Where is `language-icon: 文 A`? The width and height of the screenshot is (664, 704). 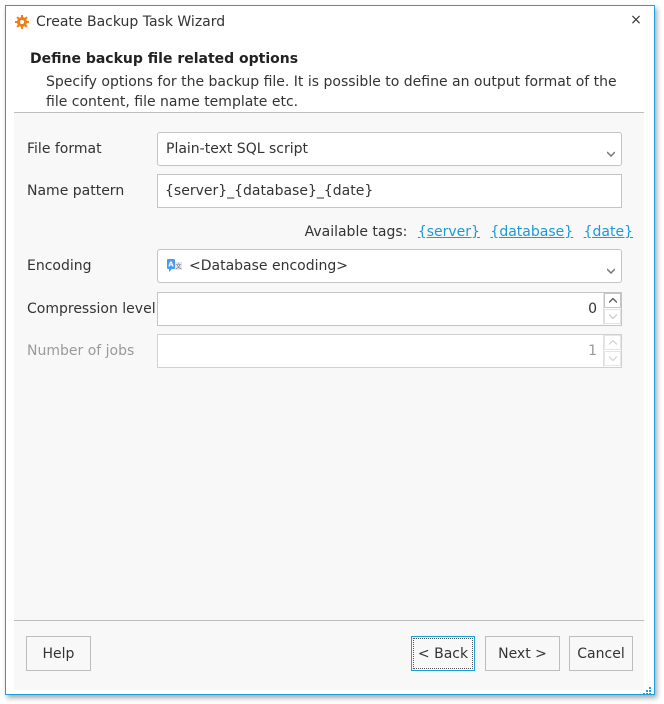 language-icon: 文 A is located at coordinates (174, 266).